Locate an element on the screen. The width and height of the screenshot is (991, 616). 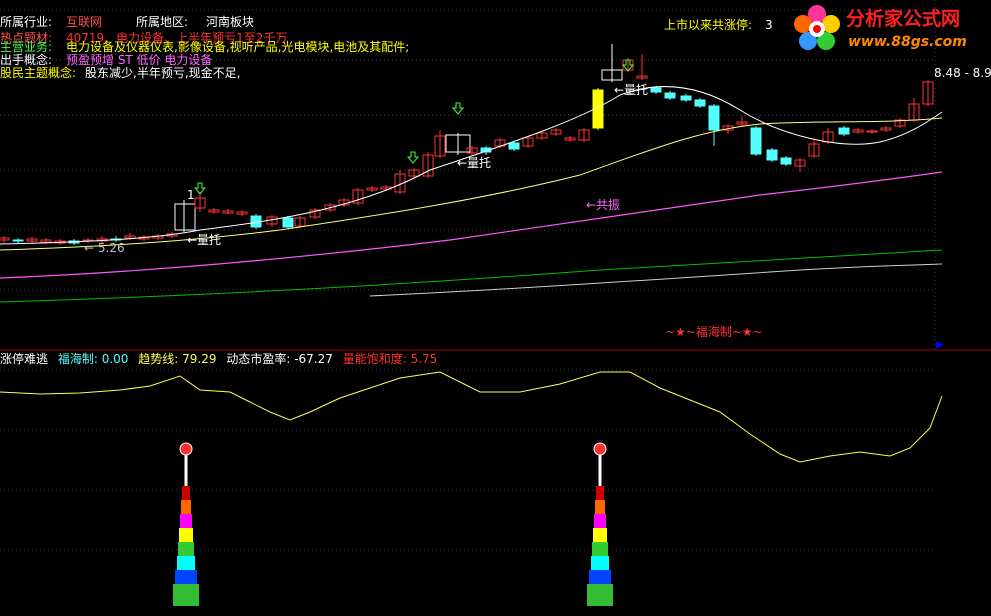
concept-label: 出手概念: is located at coordinates (26, 60).